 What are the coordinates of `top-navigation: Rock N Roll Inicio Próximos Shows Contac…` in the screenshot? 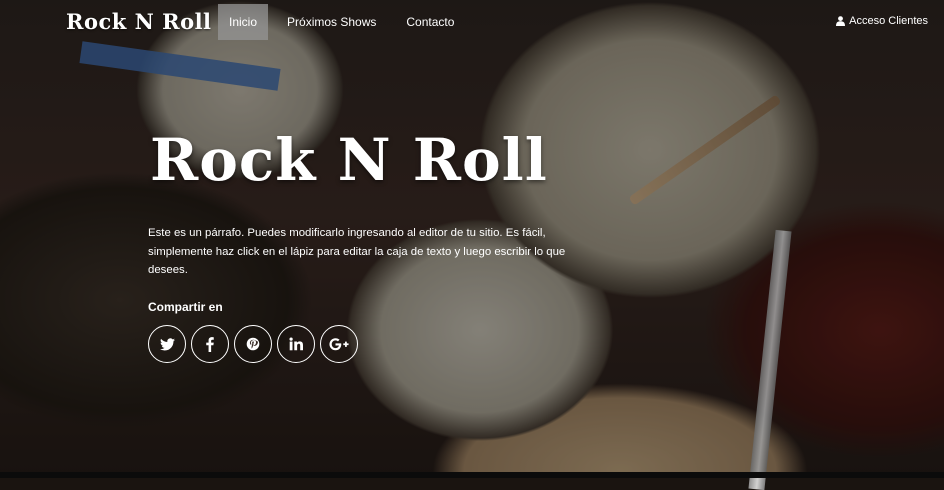 It's located at (472, 22).